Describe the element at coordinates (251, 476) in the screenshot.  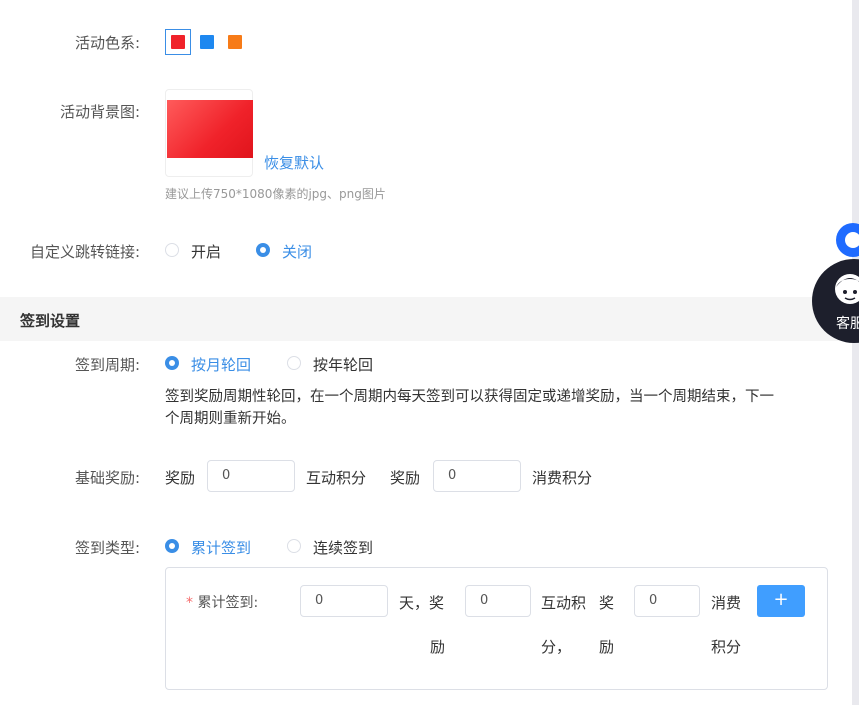
I see `base-interact-points-input: 0` at that location.